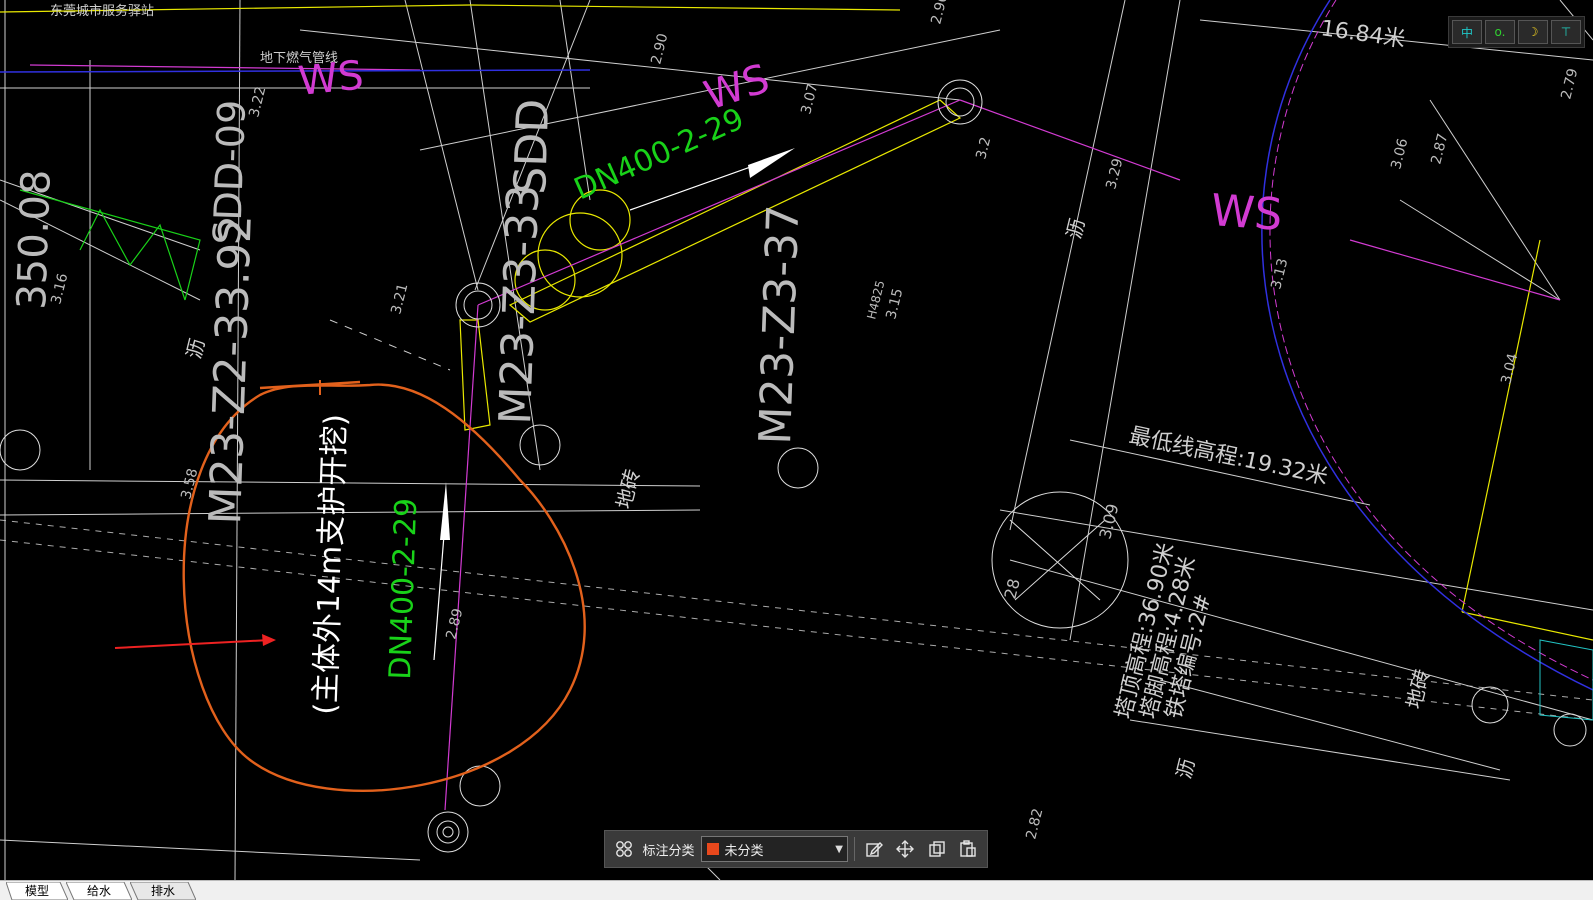 The width and height of the screenshot is (1593, 900). What do you see at coordinates (1418, 689) in the screenshot?
I see `label-curb-2: 地砖` at bounding box center [1418, 689].